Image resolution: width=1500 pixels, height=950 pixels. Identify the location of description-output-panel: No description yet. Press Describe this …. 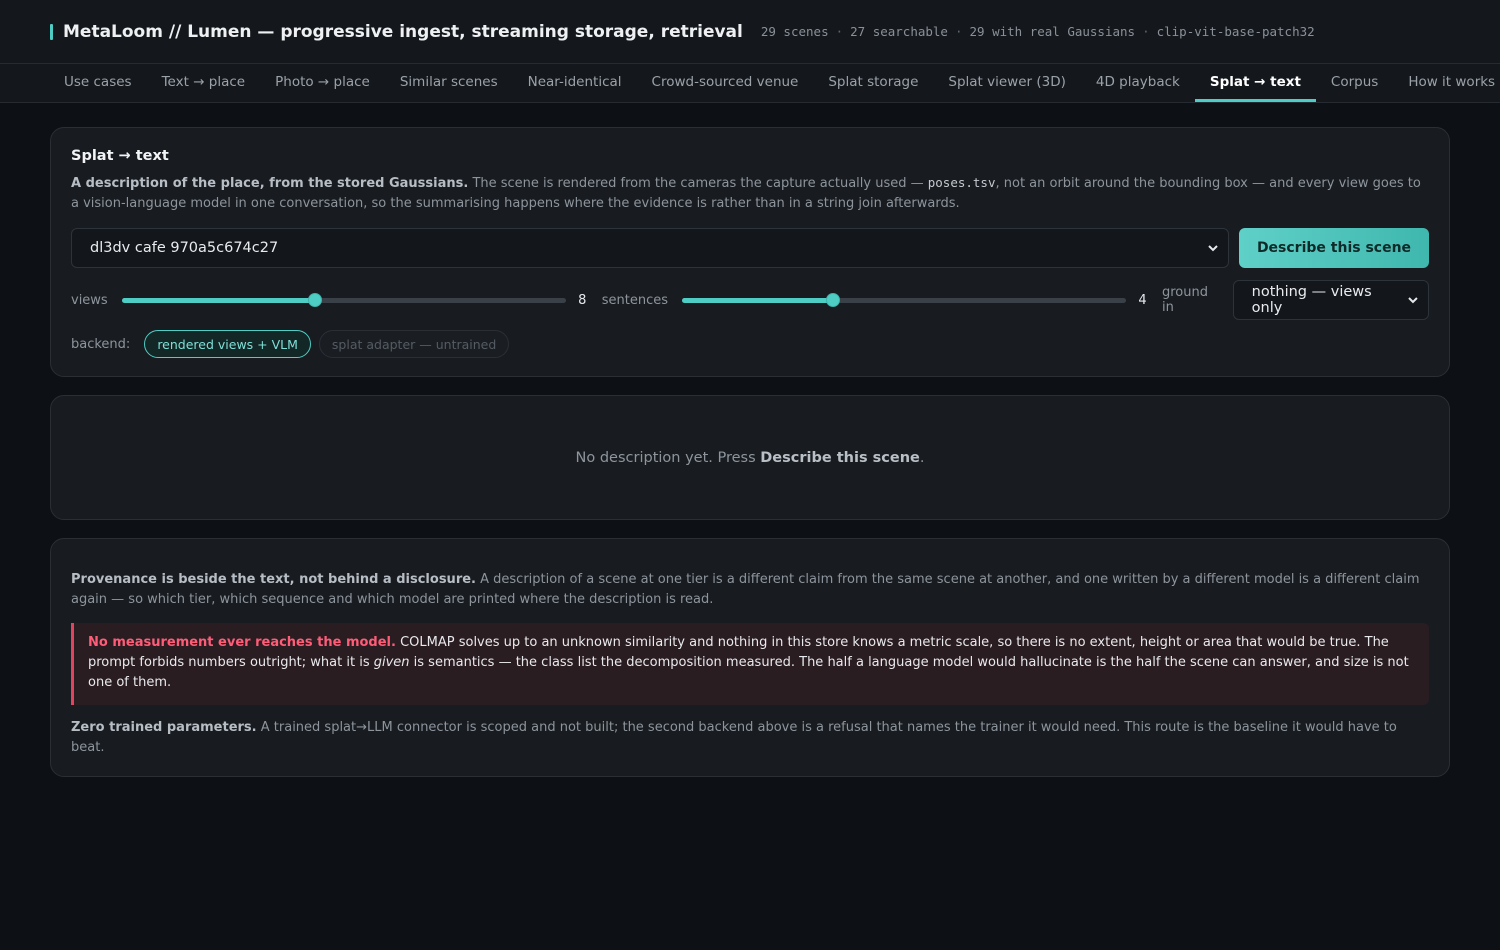
(750, 457).